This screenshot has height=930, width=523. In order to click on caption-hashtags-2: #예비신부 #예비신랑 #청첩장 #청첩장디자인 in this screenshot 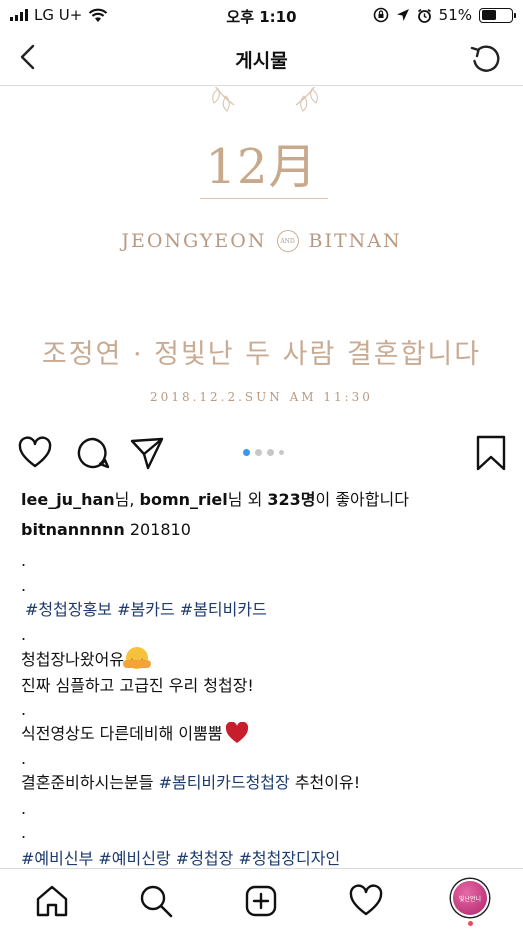, I will do `click(180, 857)`.